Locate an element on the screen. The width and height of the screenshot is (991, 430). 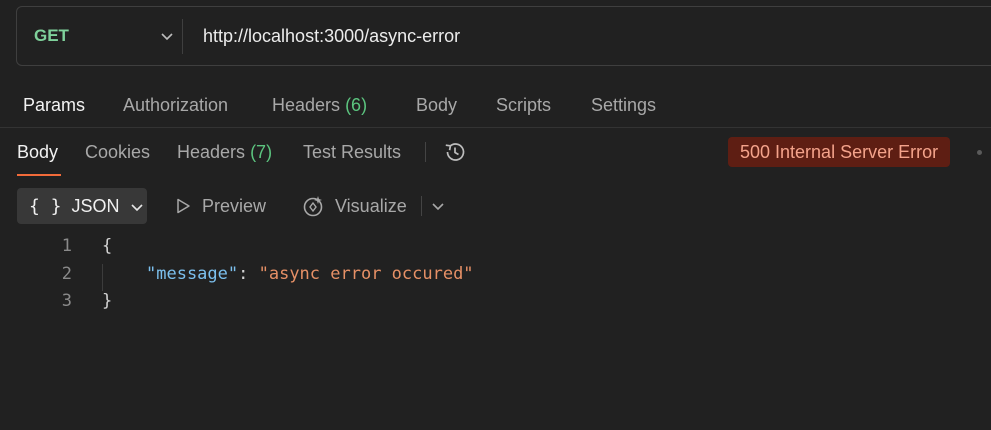
more-dot is located at coordinates (979, 152).